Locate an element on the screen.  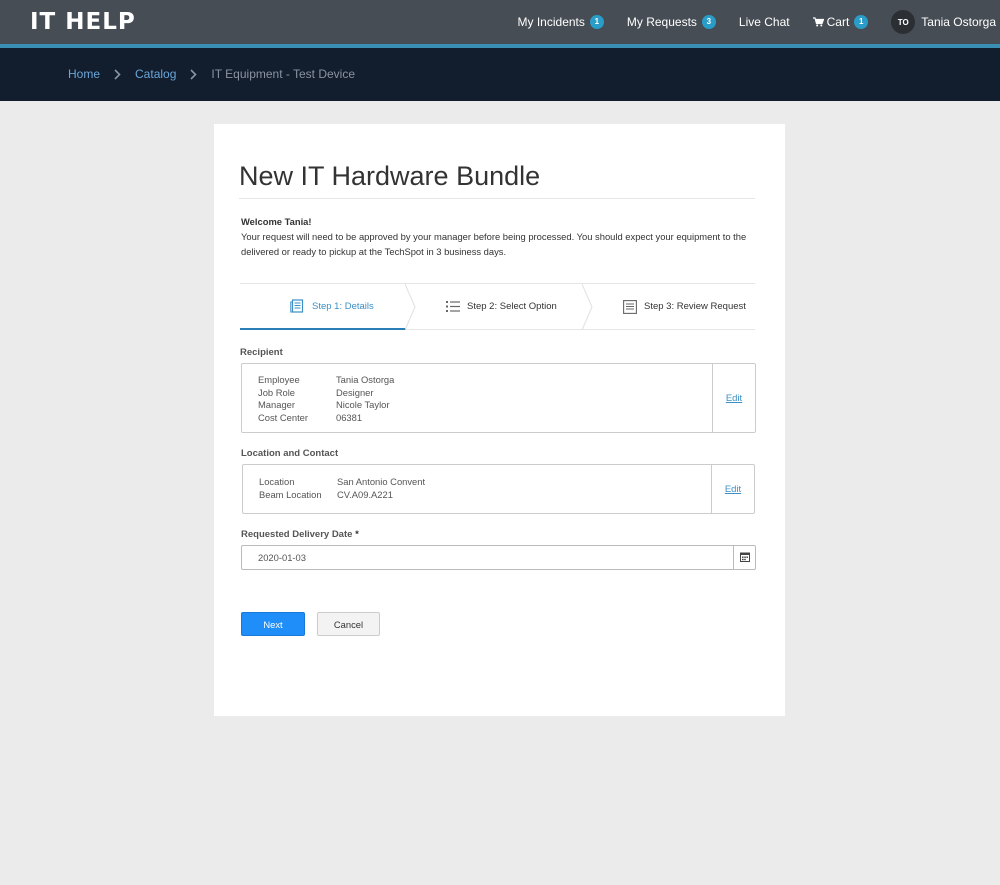
delivery-date-label-text: Requested Delivery Date is located at coordinates (297, 534).